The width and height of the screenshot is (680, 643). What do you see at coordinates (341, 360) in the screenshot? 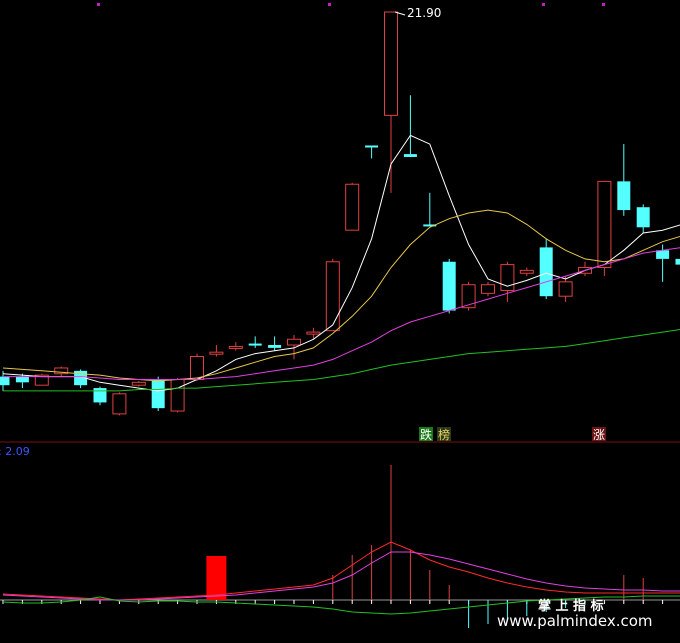
I see `moving-average-line` at bounding box center [341, 360].